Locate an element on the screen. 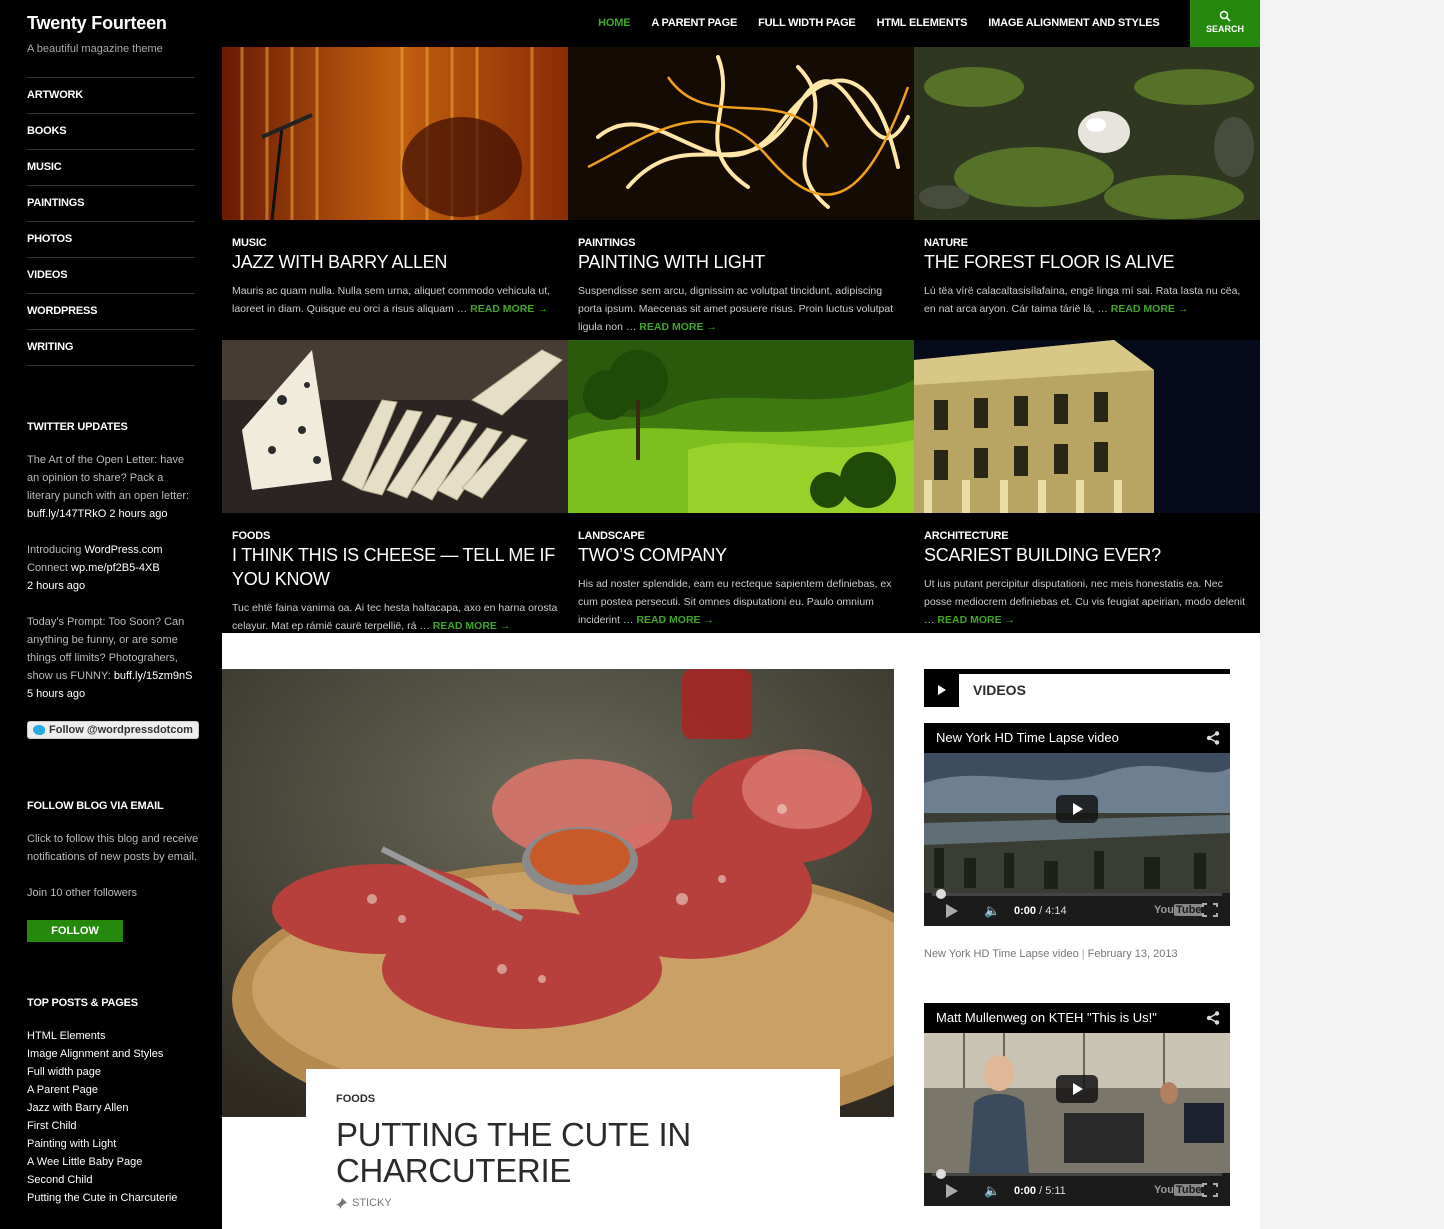  post-category: LANDSCAPE is located at coordinates (741, 536).